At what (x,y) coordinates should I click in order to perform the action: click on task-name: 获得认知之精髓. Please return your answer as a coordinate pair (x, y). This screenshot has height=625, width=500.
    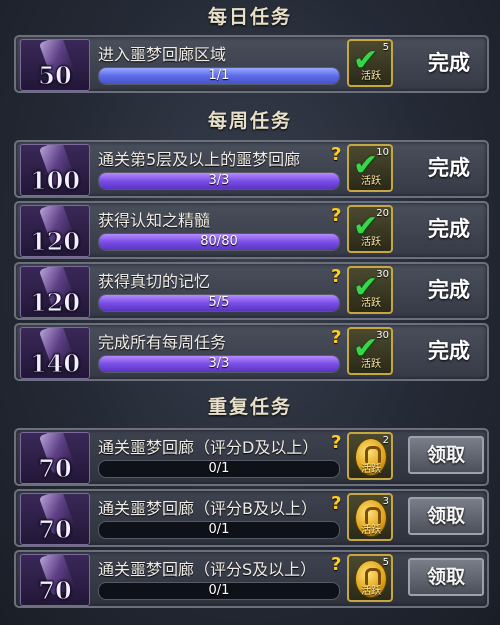
    Looking at the image, I should click on (154, 220).